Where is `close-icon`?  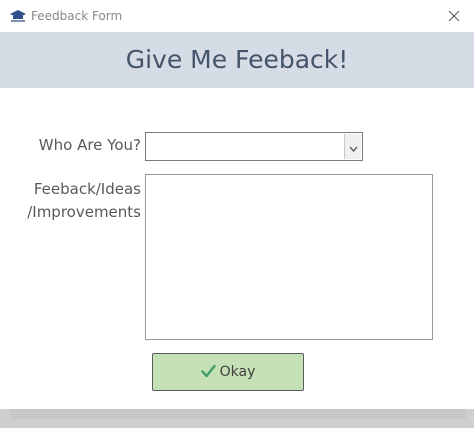 close-icon is located at coordinates (454, 16).